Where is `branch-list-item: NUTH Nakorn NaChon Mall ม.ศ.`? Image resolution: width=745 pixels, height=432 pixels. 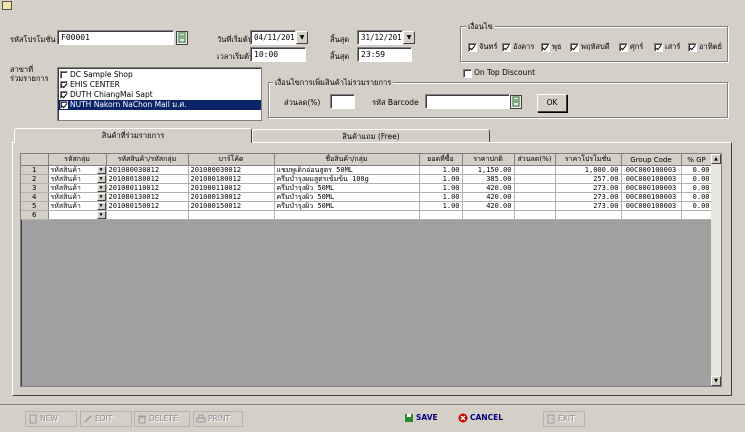 branch-list-item: NUTH Nakorn NaChon Mall ม.ศ. is located at coordinates (159, 105).